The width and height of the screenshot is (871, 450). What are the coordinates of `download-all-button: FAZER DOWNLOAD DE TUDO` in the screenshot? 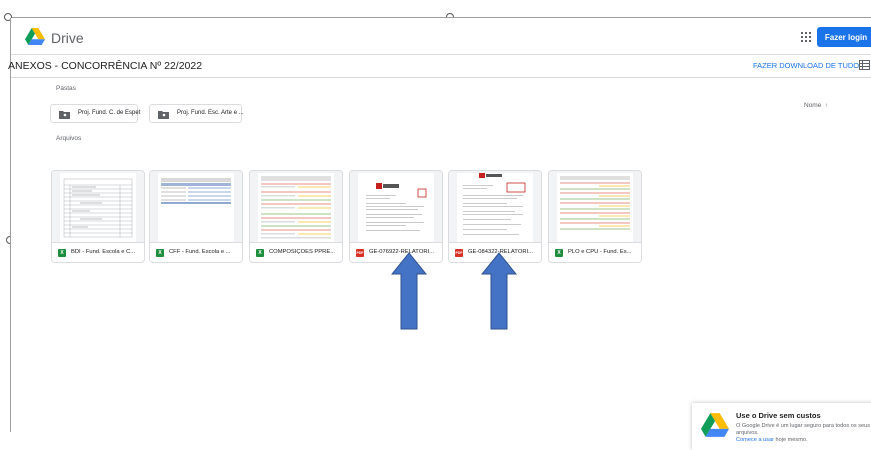 It's located at (806, 65).